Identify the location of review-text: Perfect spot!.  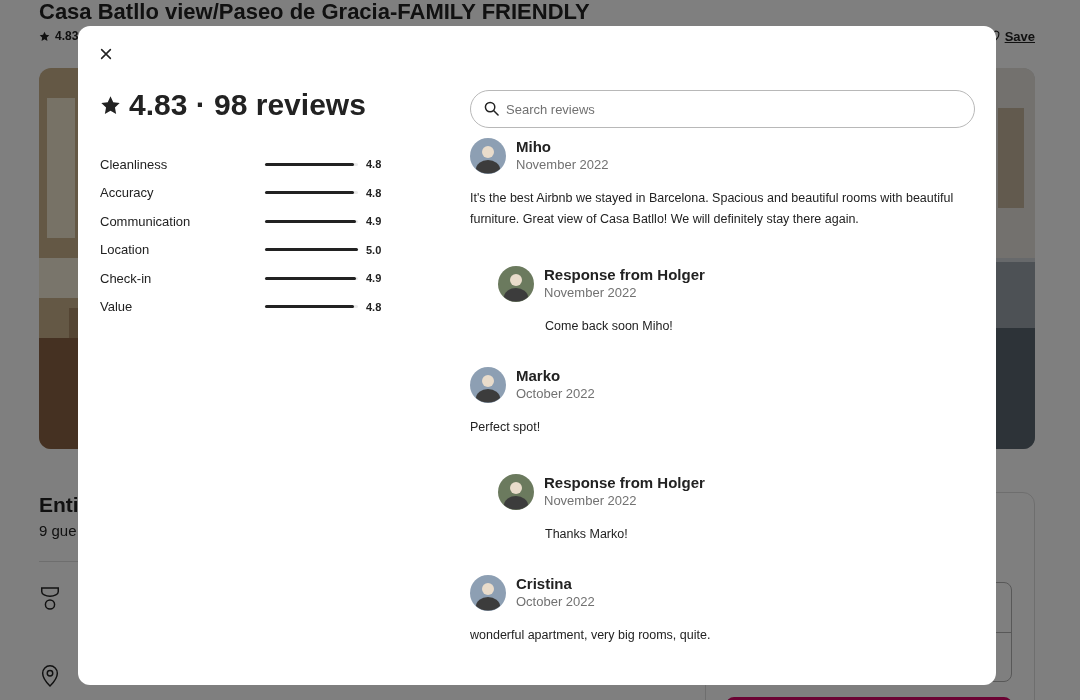
(506, 427).